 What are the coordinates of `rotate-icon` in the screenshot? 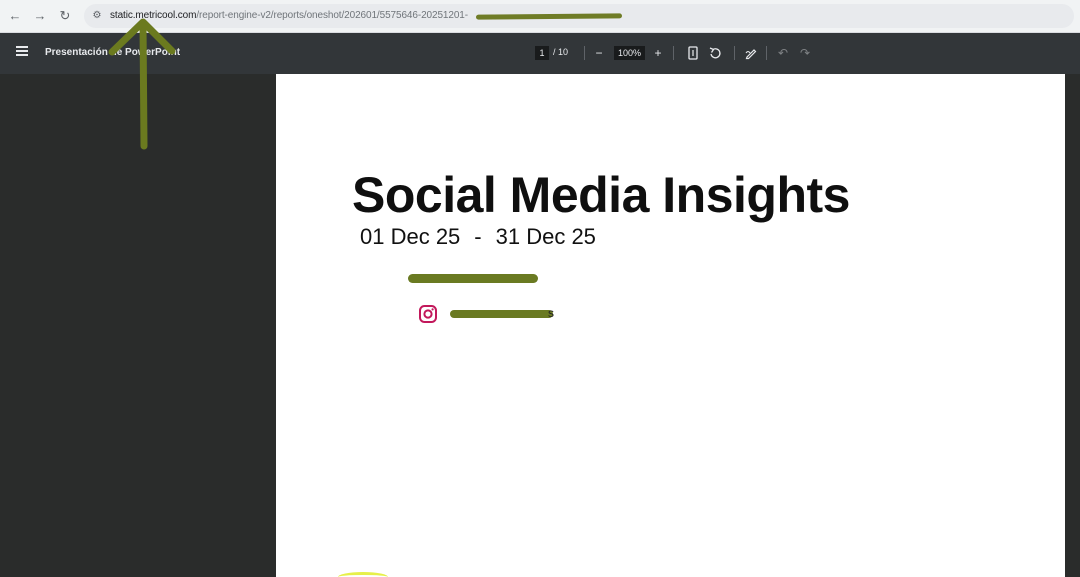 It's located at (715, 53).